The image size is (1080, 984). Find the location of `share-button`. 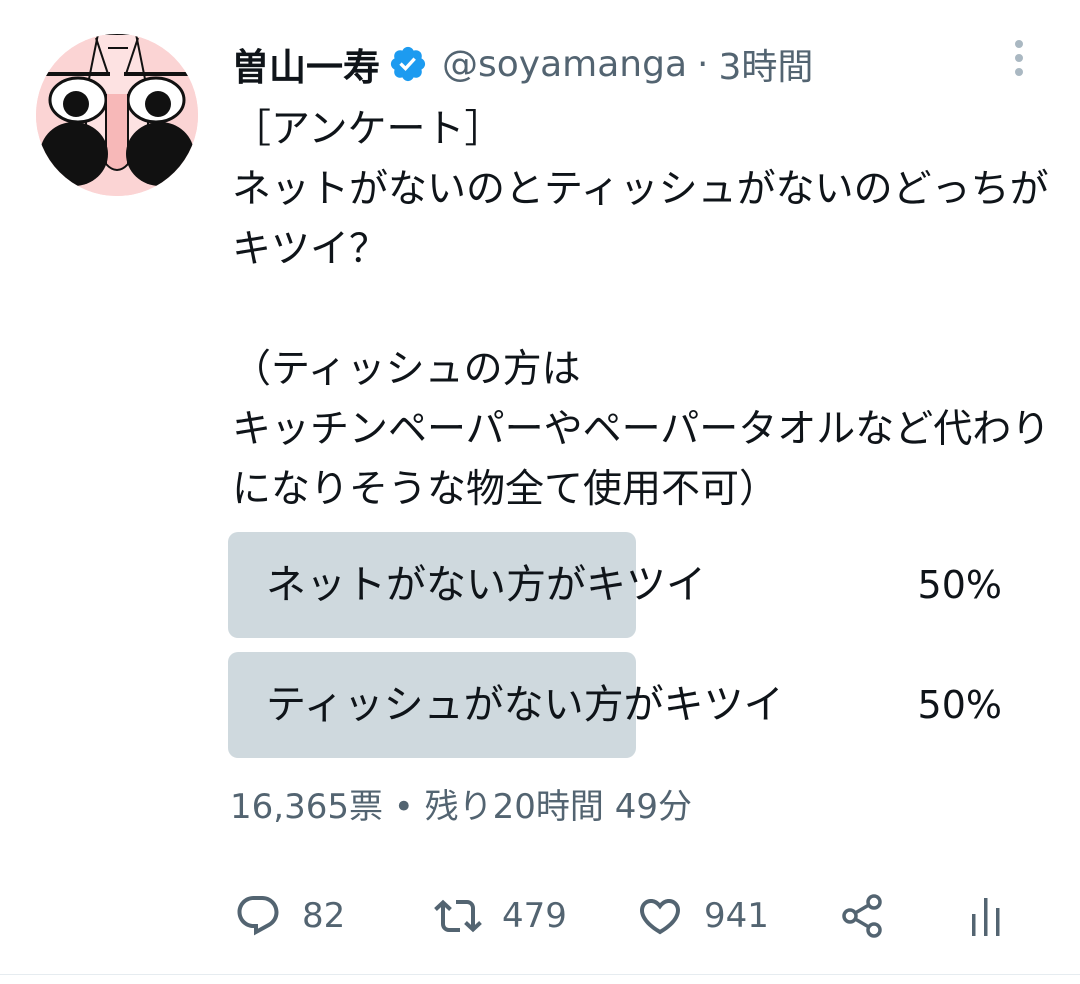

share-button is located at coordinates (862, 916).